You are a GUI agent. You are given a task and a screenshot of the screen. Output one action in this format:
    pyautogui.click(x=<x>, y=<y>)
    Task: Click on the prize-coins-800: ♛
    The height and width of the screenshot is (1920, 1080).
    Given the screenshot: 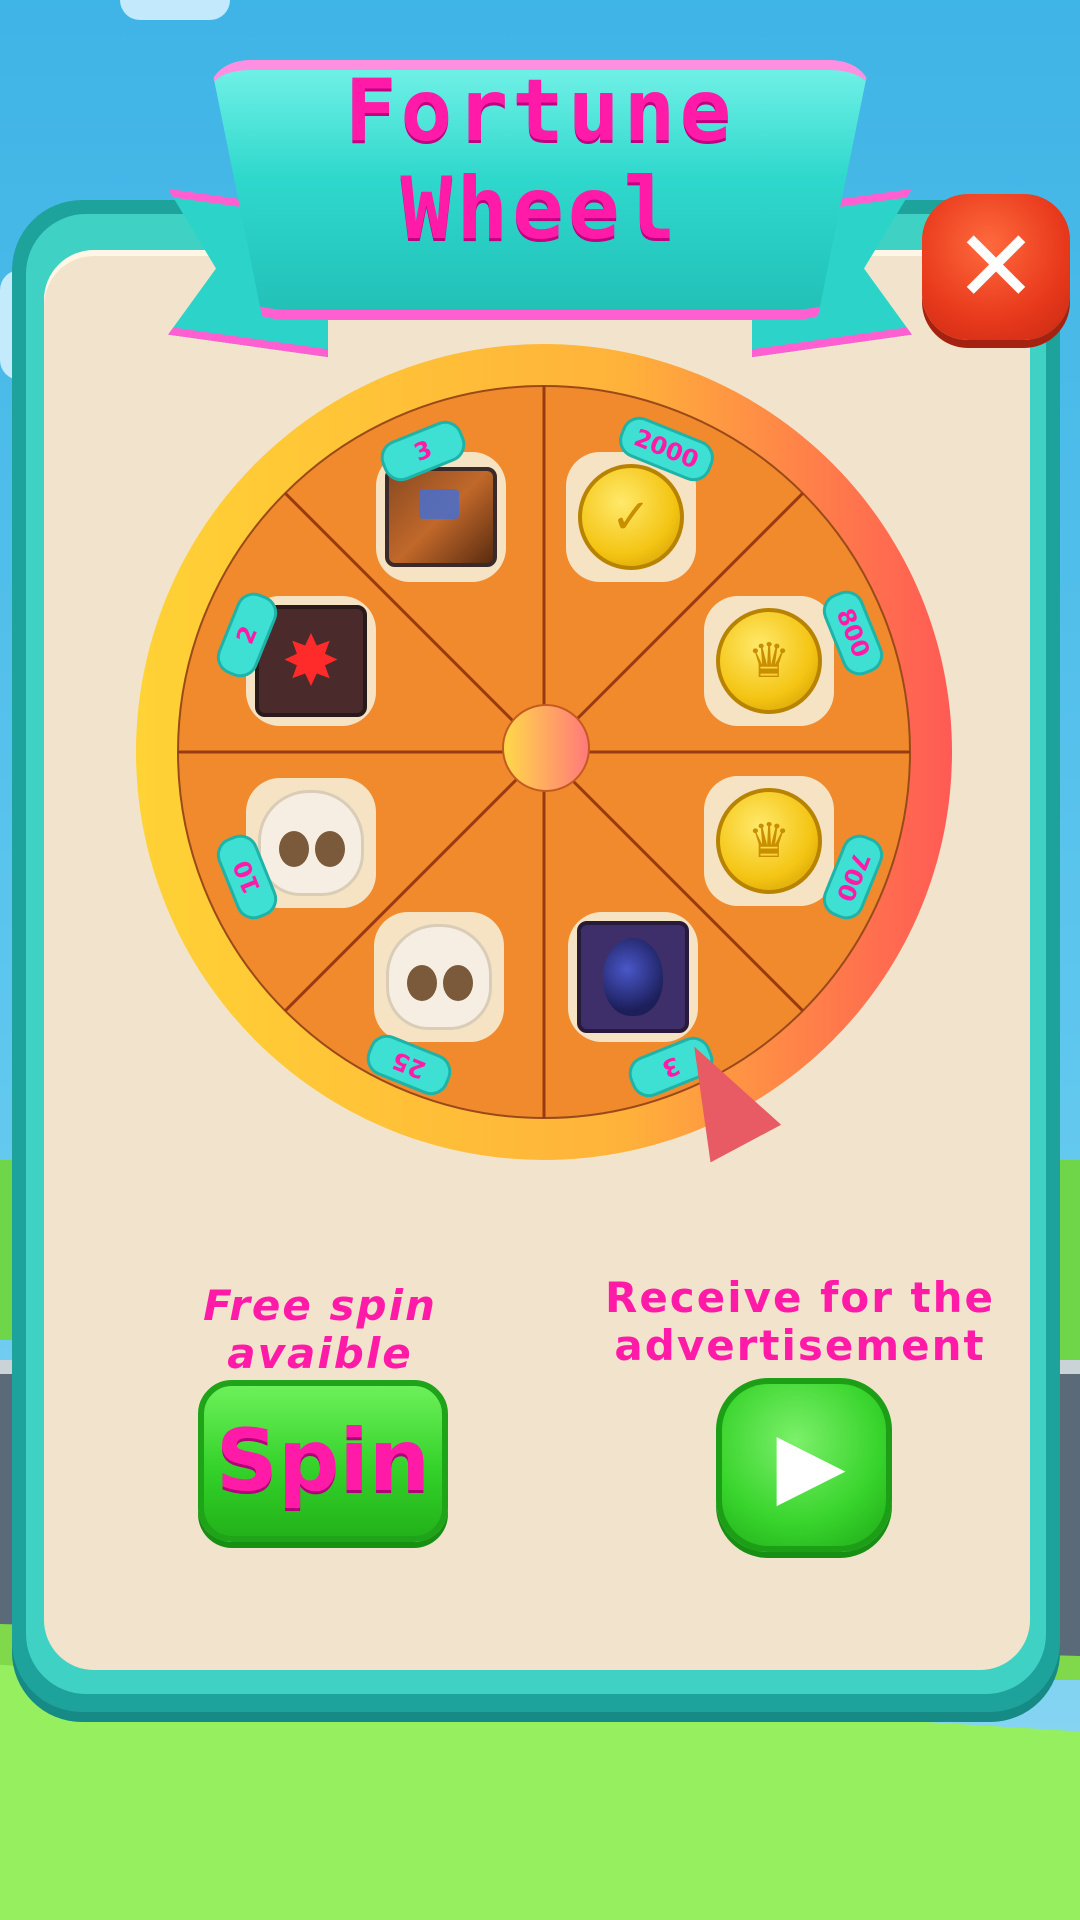 What is the action you would take?
    pyautogui.click(x=769, y=661)
    